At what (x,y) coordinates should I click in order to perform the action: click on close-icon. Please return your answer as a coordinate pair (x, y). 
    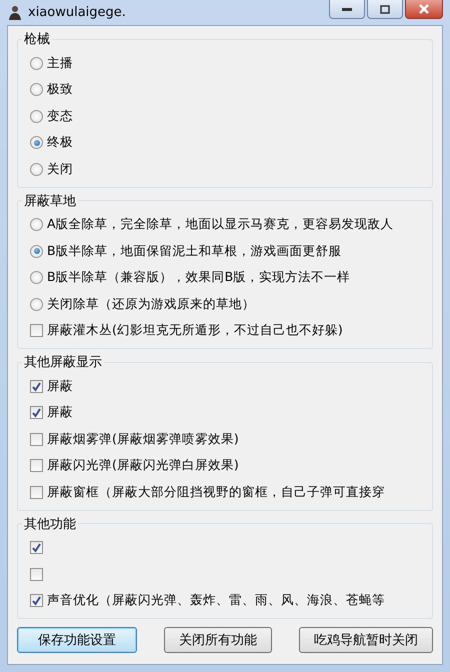
    Looking at the image, I should click on (424, 9).